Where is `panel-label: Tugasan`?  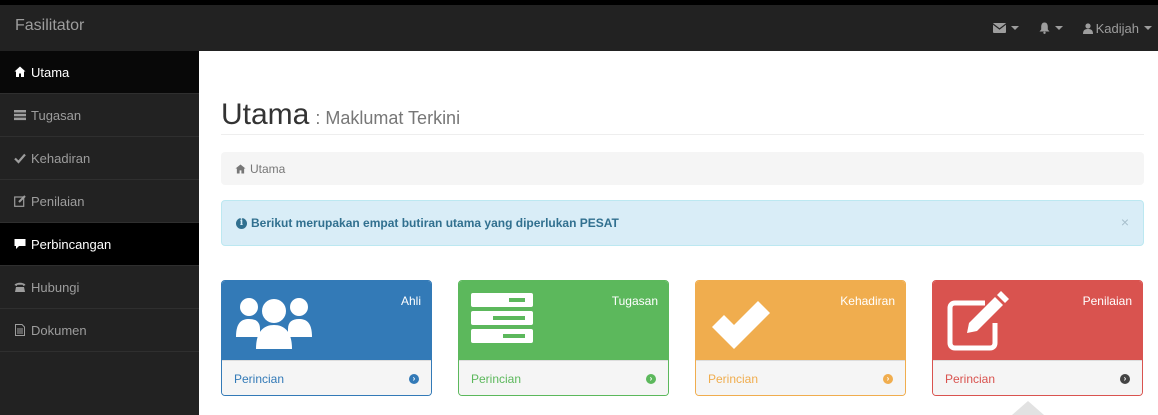 panel-label: Tugasan is located at coordinates (634, 301).